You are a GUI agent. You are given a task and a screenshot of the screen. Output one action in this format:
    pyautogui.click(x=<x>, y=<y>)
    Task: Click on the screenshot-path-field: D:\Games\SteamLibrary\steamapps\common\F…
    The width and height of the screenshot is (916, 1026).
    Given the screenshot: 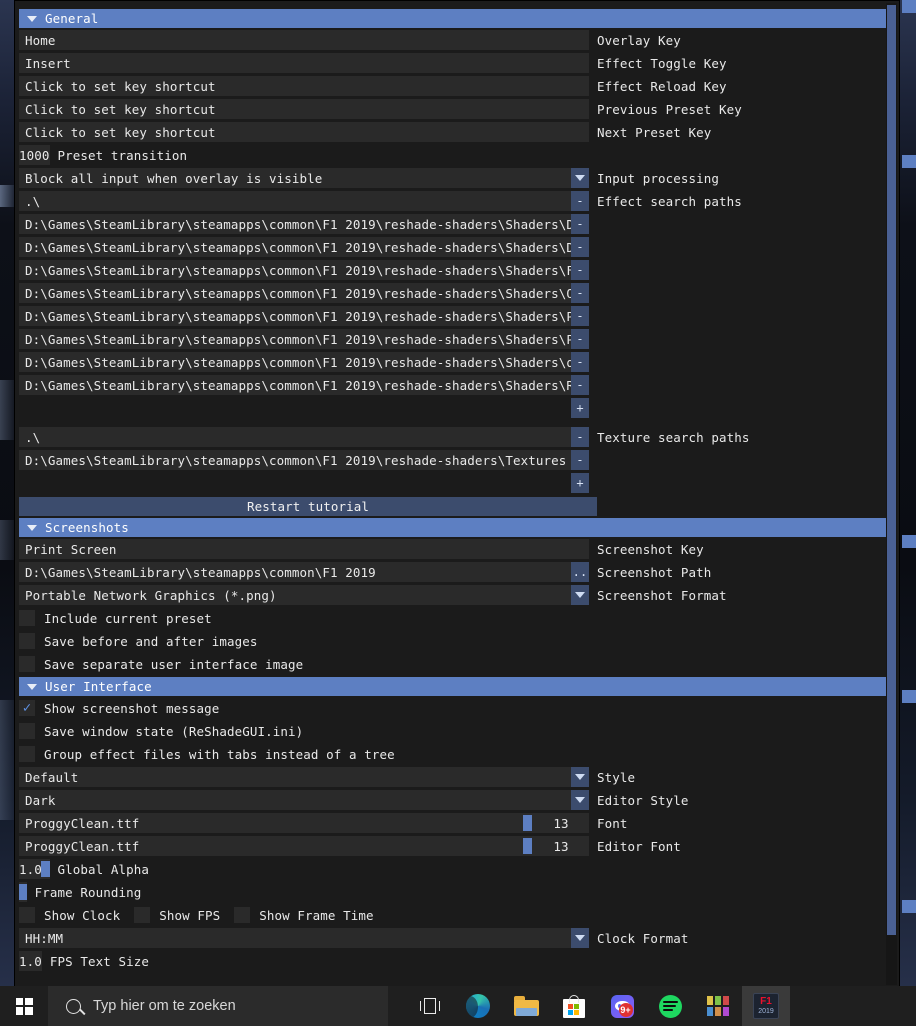 What is the action you would take?
    pyautogui.click(x=295, y=572)
    